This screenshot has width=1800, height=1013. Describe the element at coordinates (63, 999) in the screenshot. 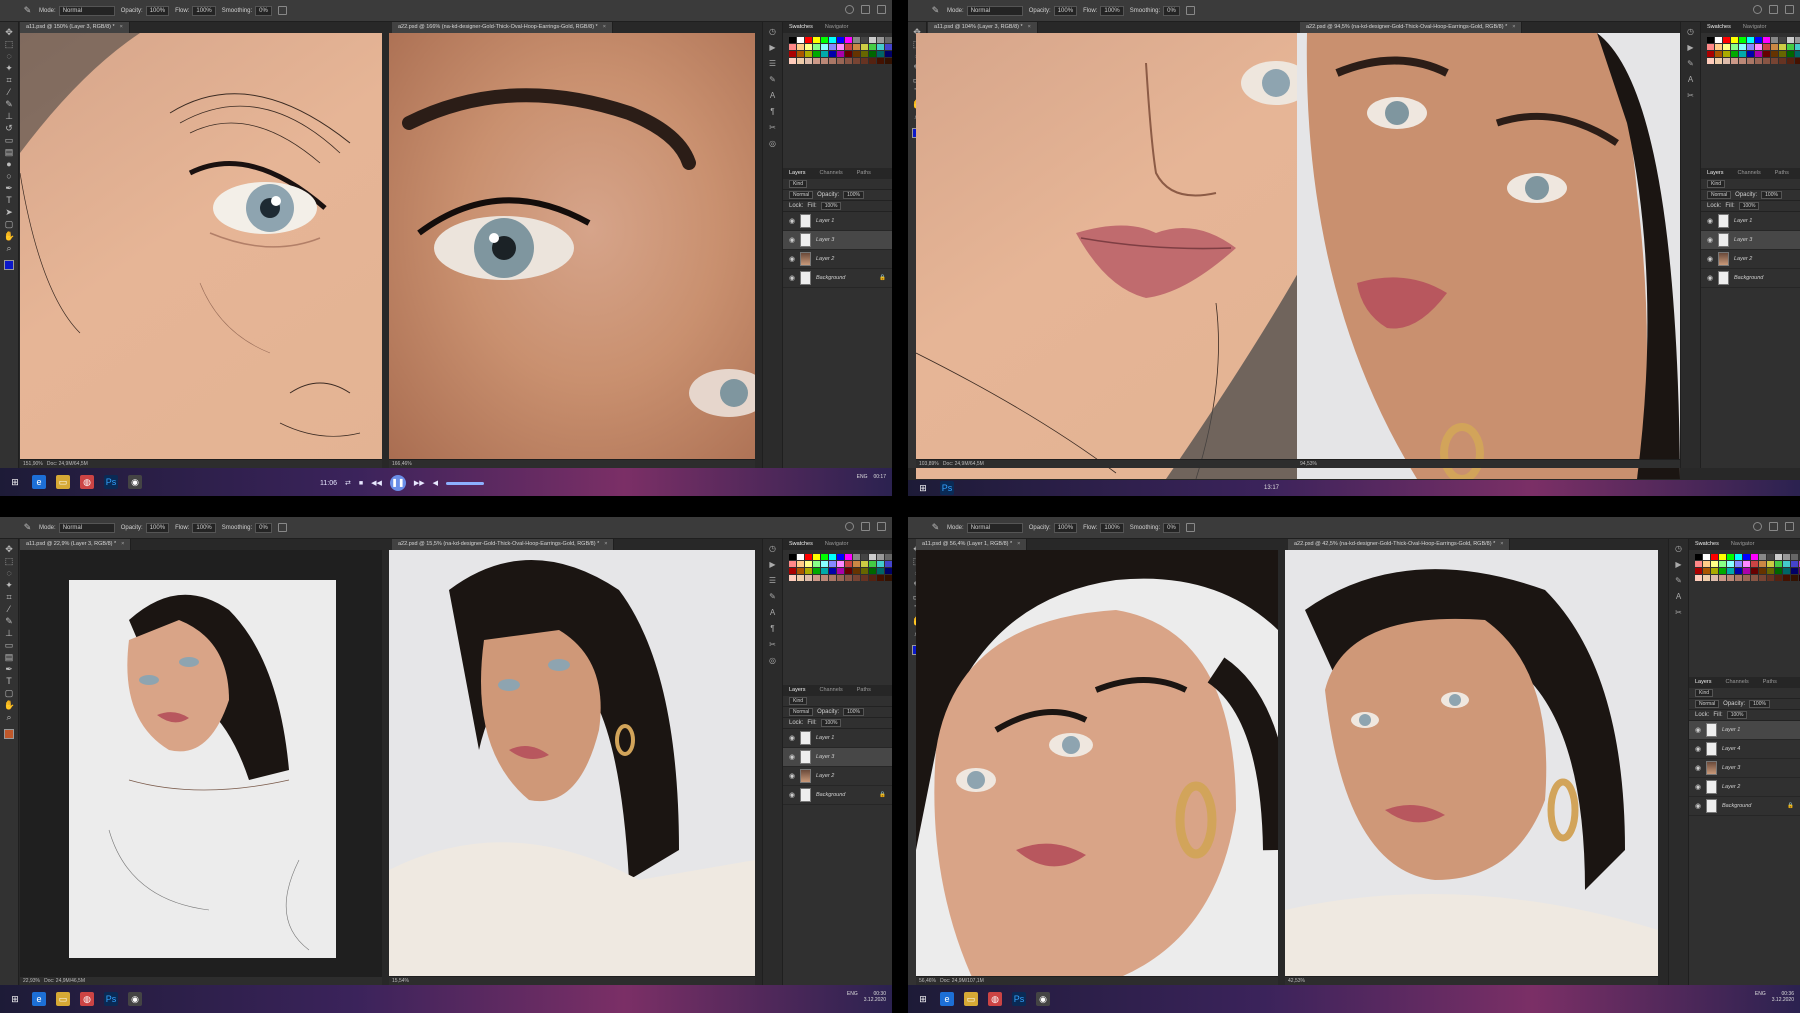

I see `file-explorer-icon: ▭` at that location.